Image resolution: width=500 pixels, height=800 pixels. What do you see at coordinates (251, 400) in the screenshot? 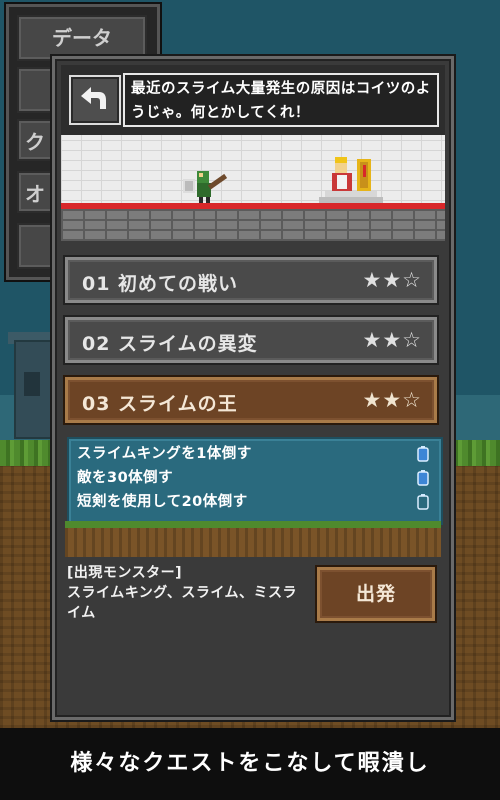
I see `quest-item-03: 03 スライムの王 ★★☆` at bounding box center [251, 400].